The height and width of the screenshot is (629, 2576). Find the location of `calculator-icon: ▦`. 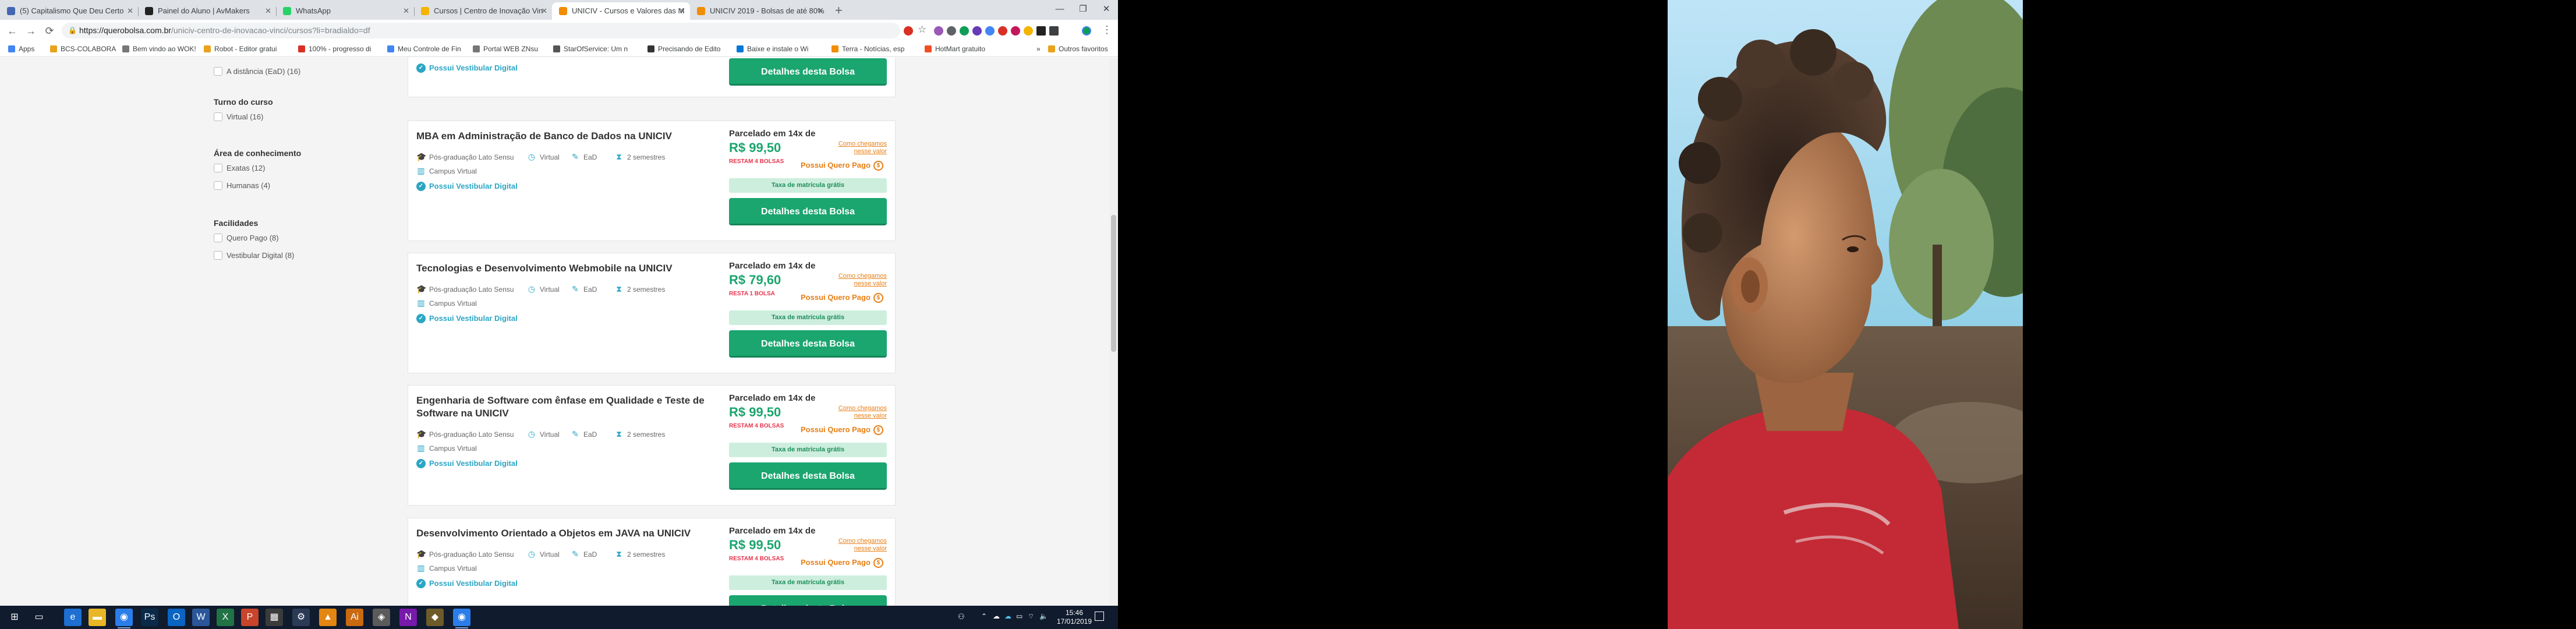

calculator-icon: ▦ is located at coordinates (274, 617).